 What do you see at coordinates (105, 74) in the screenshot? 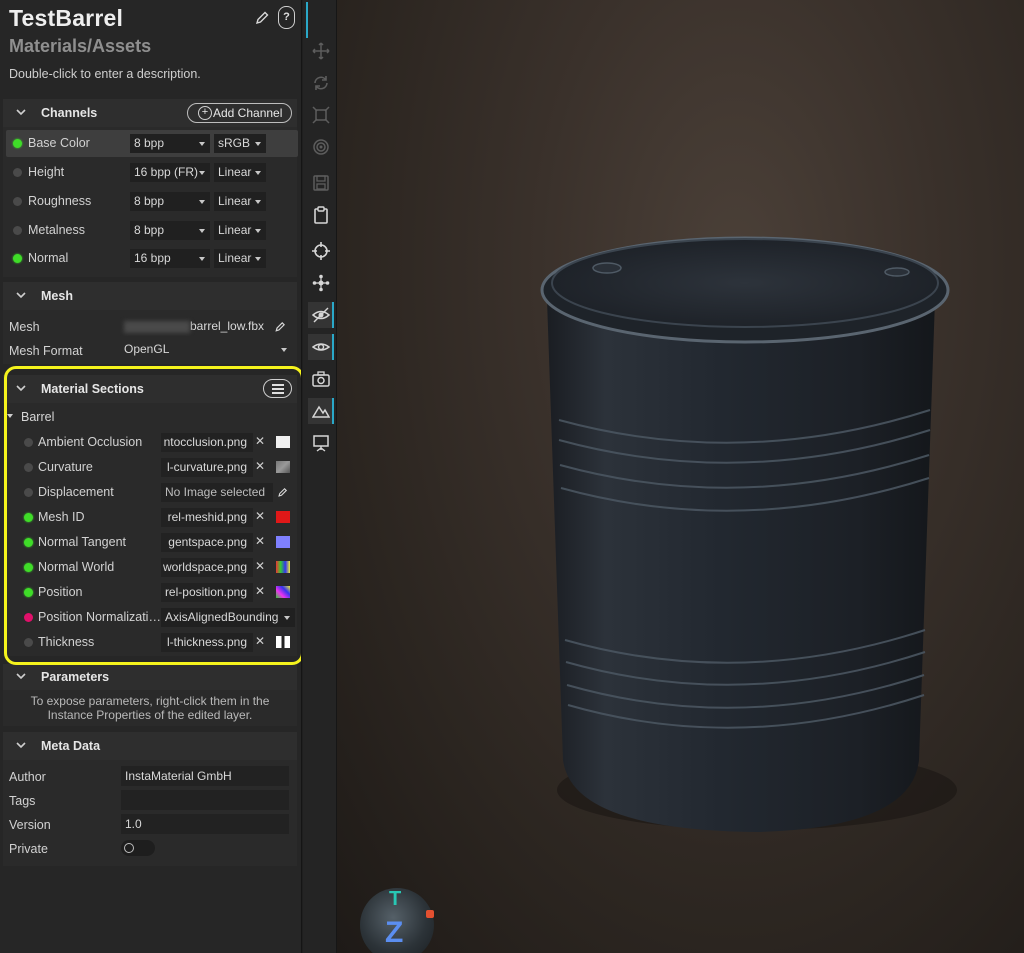
I see `asset-description: Double-click to enter a description.` at bounding box center [105, 74].